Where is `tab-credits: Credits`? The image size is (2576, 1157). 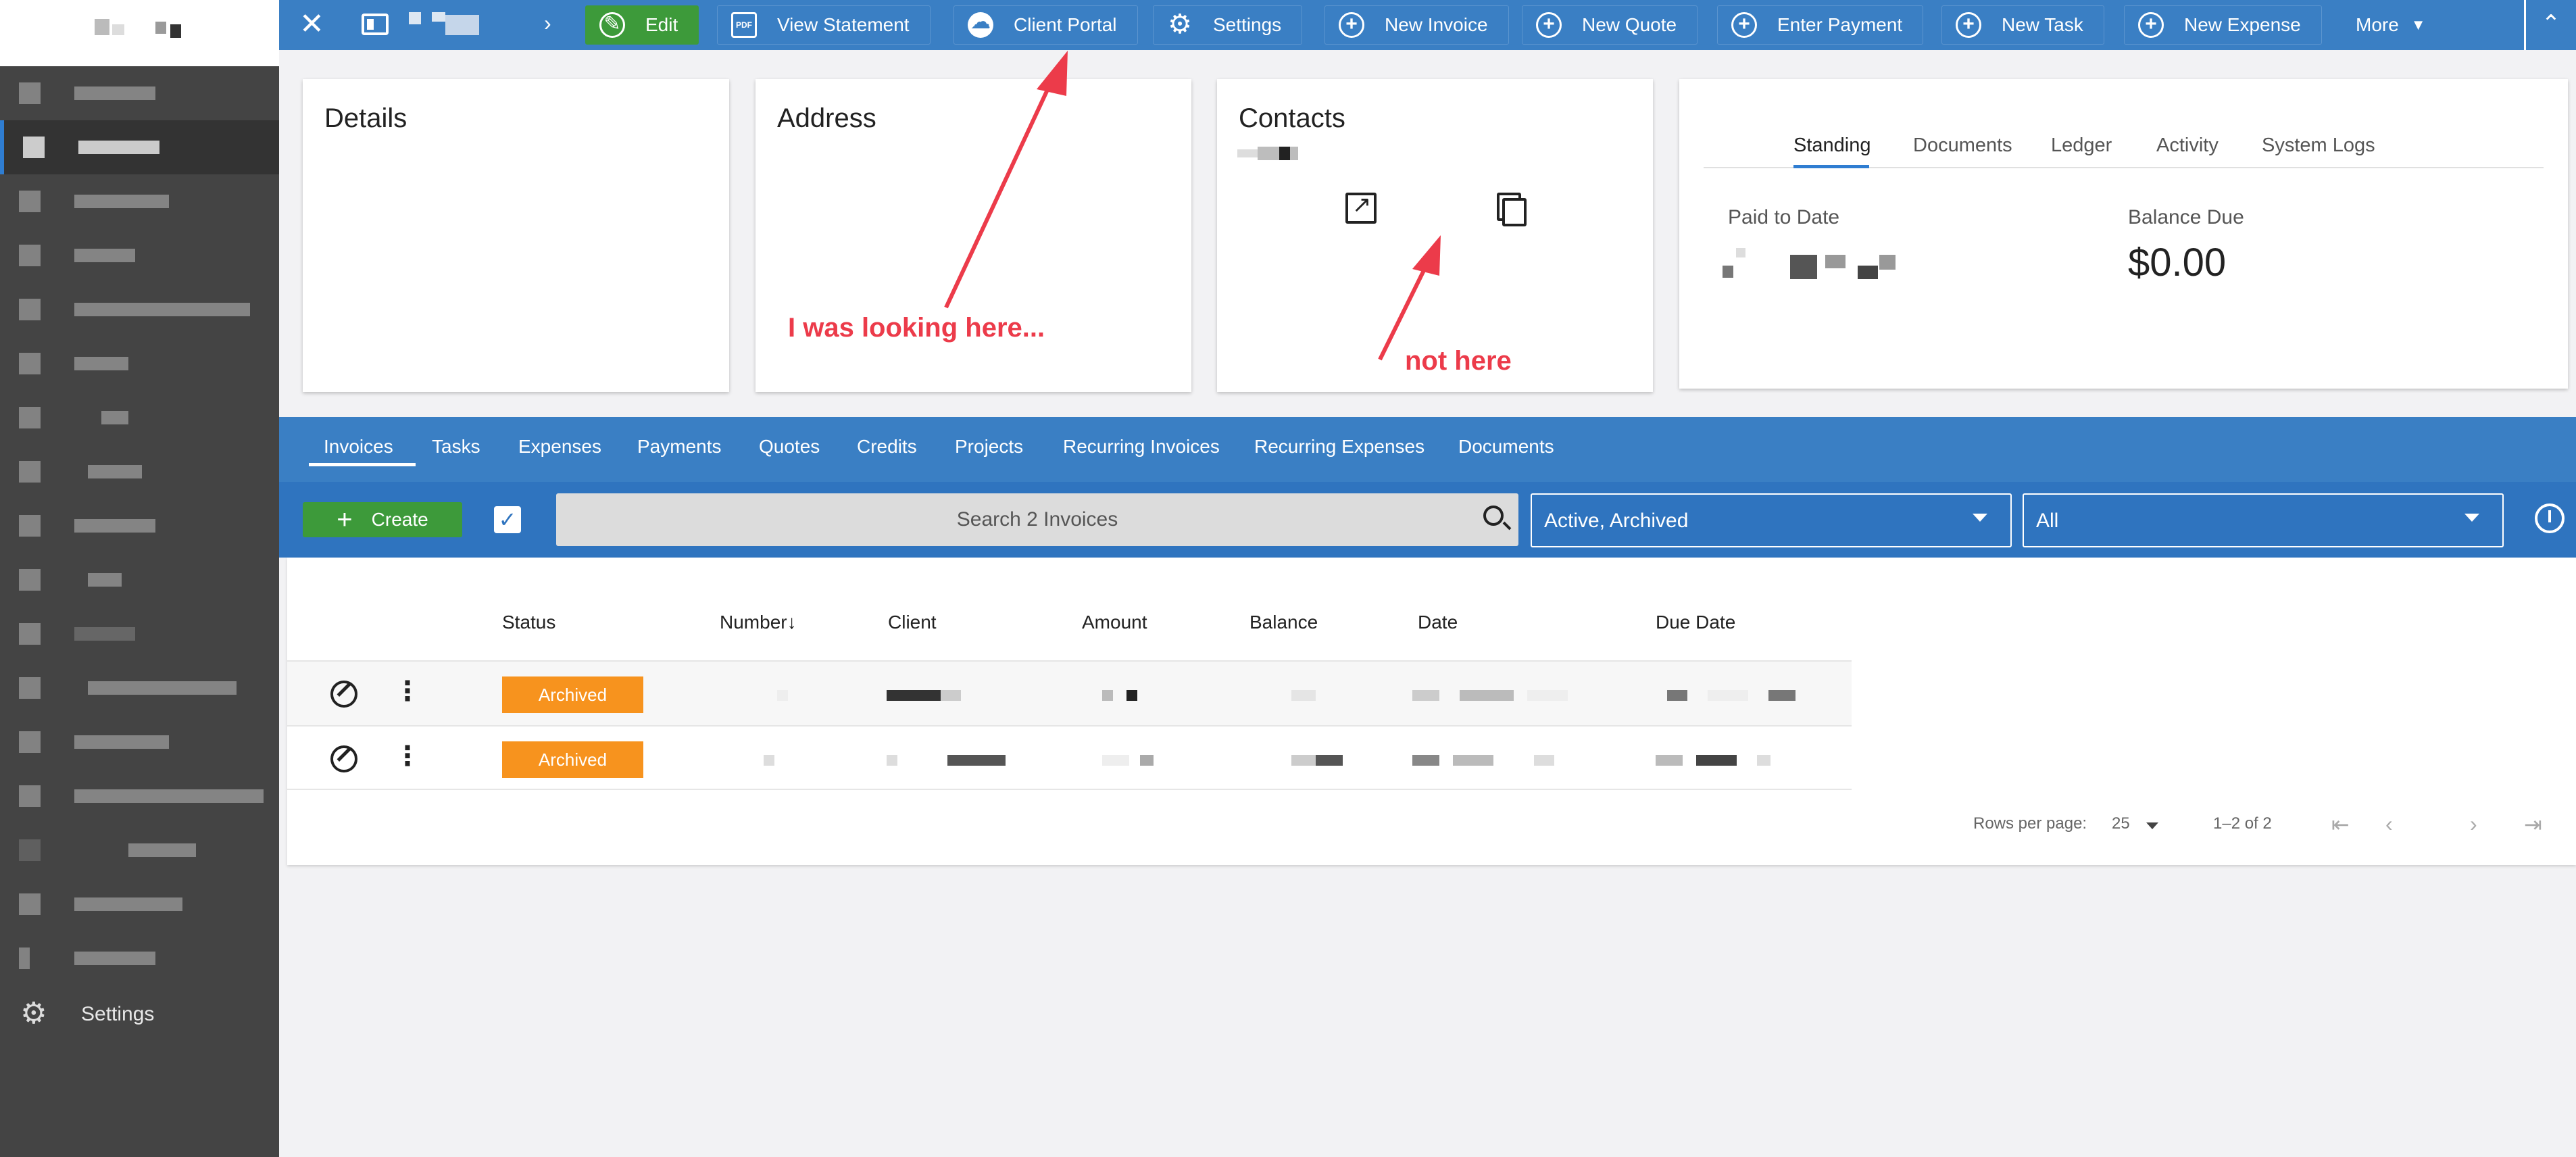 tab-credits: Credits is located at coordinates (887, 447).